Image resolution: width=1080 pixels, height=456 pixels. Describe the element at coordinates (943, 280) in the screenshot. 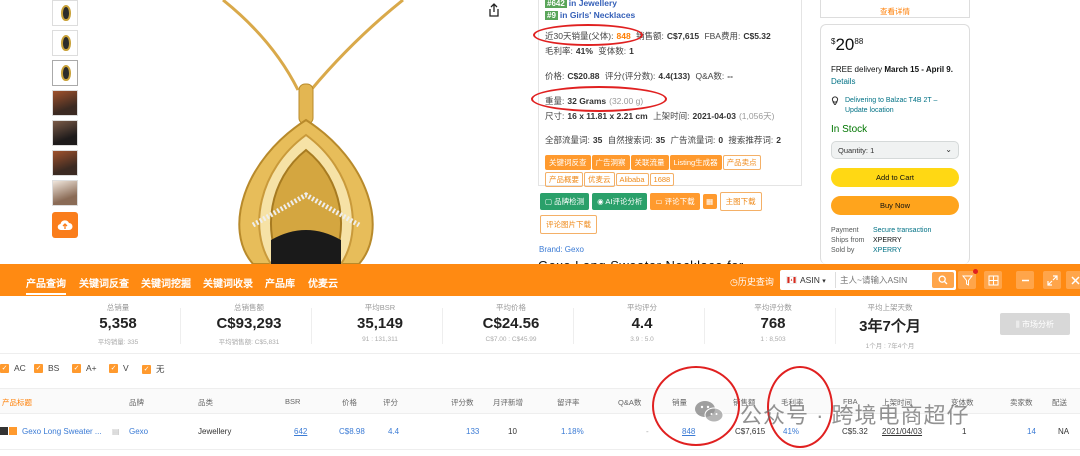

I see `search-icon` at that location.